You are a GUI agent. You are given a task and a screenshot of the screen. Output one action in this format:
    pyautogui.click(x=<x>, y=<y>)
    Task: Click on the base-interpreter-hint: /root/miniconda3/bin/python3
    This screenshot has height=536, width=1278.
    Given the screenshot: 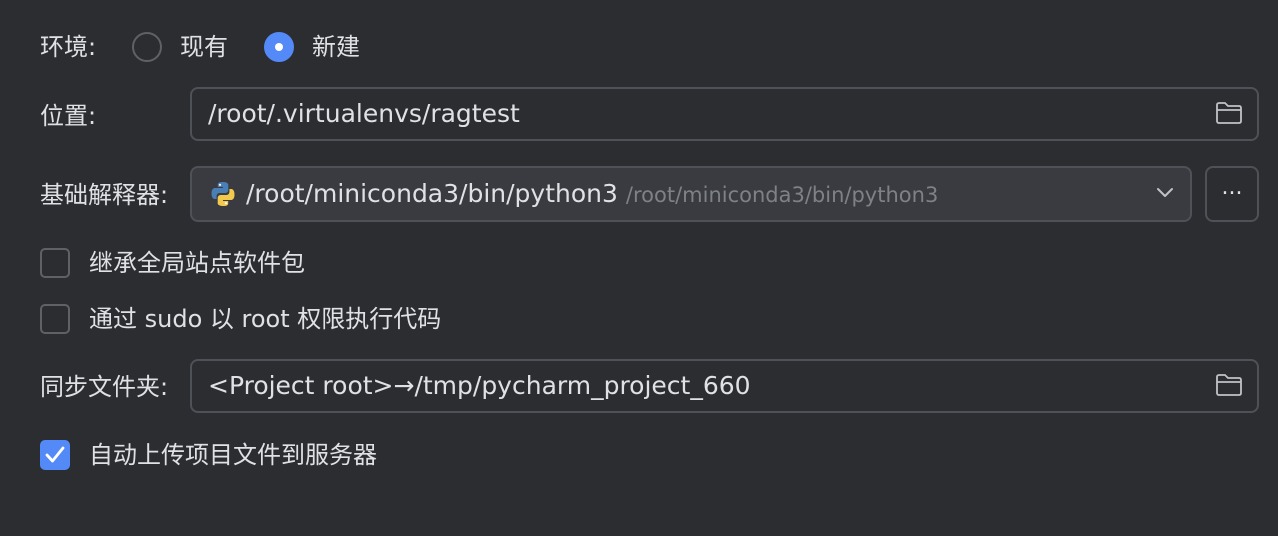 What is the action you would take?
    pyautogui.click(x=782, y=195)
    